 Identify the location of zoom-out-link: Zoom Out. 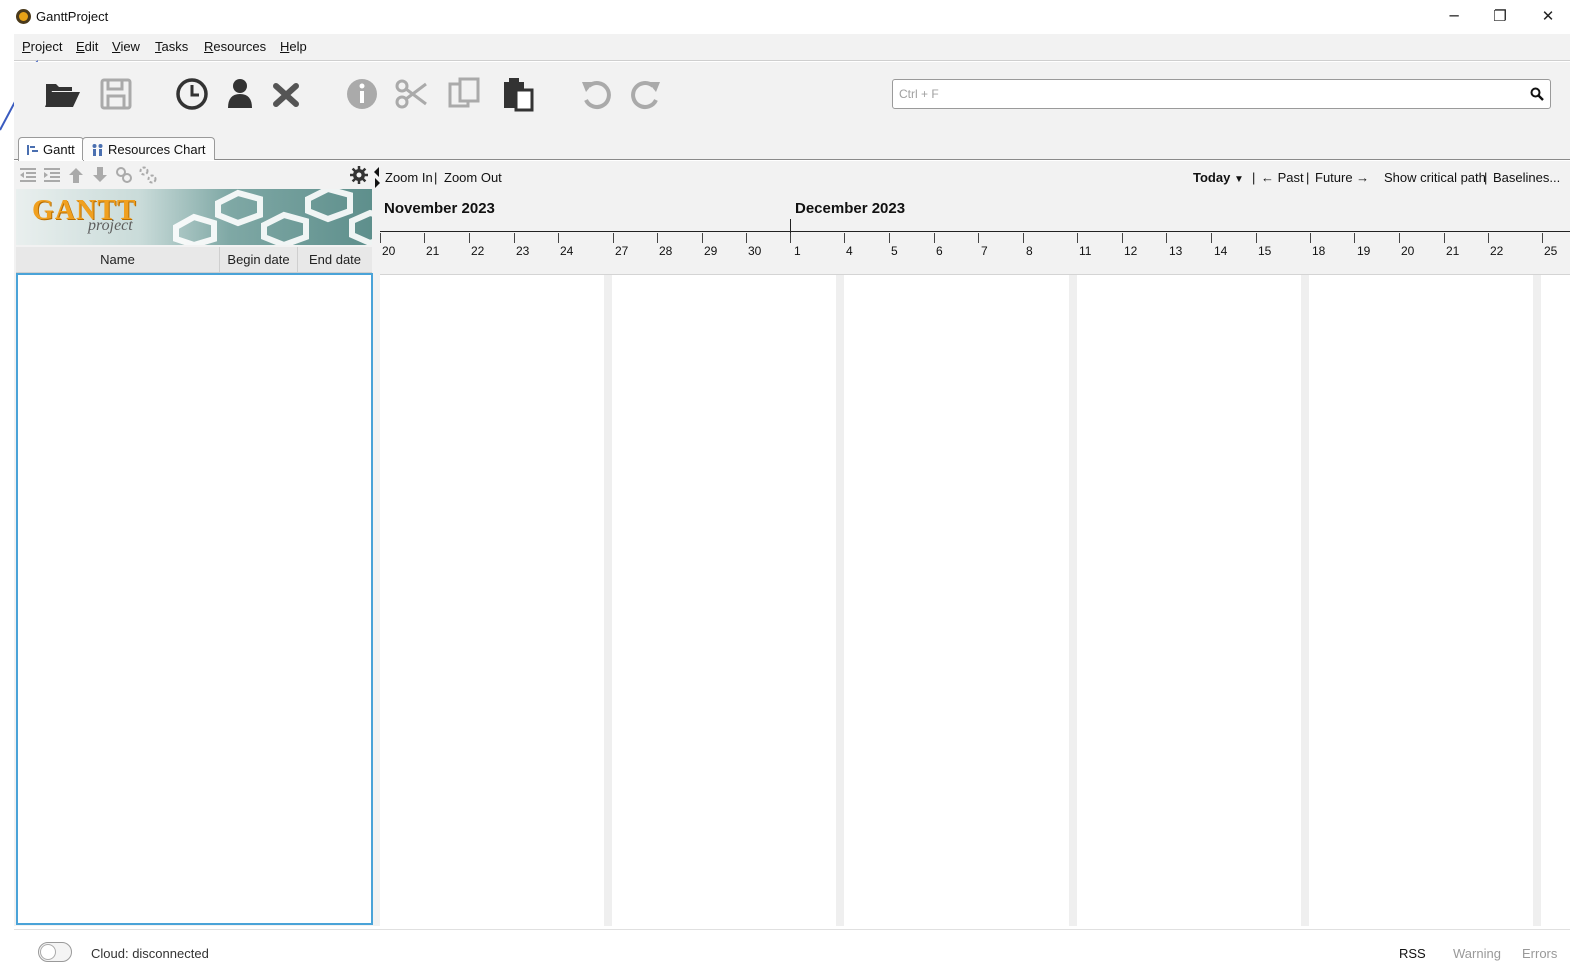
(473, 177).